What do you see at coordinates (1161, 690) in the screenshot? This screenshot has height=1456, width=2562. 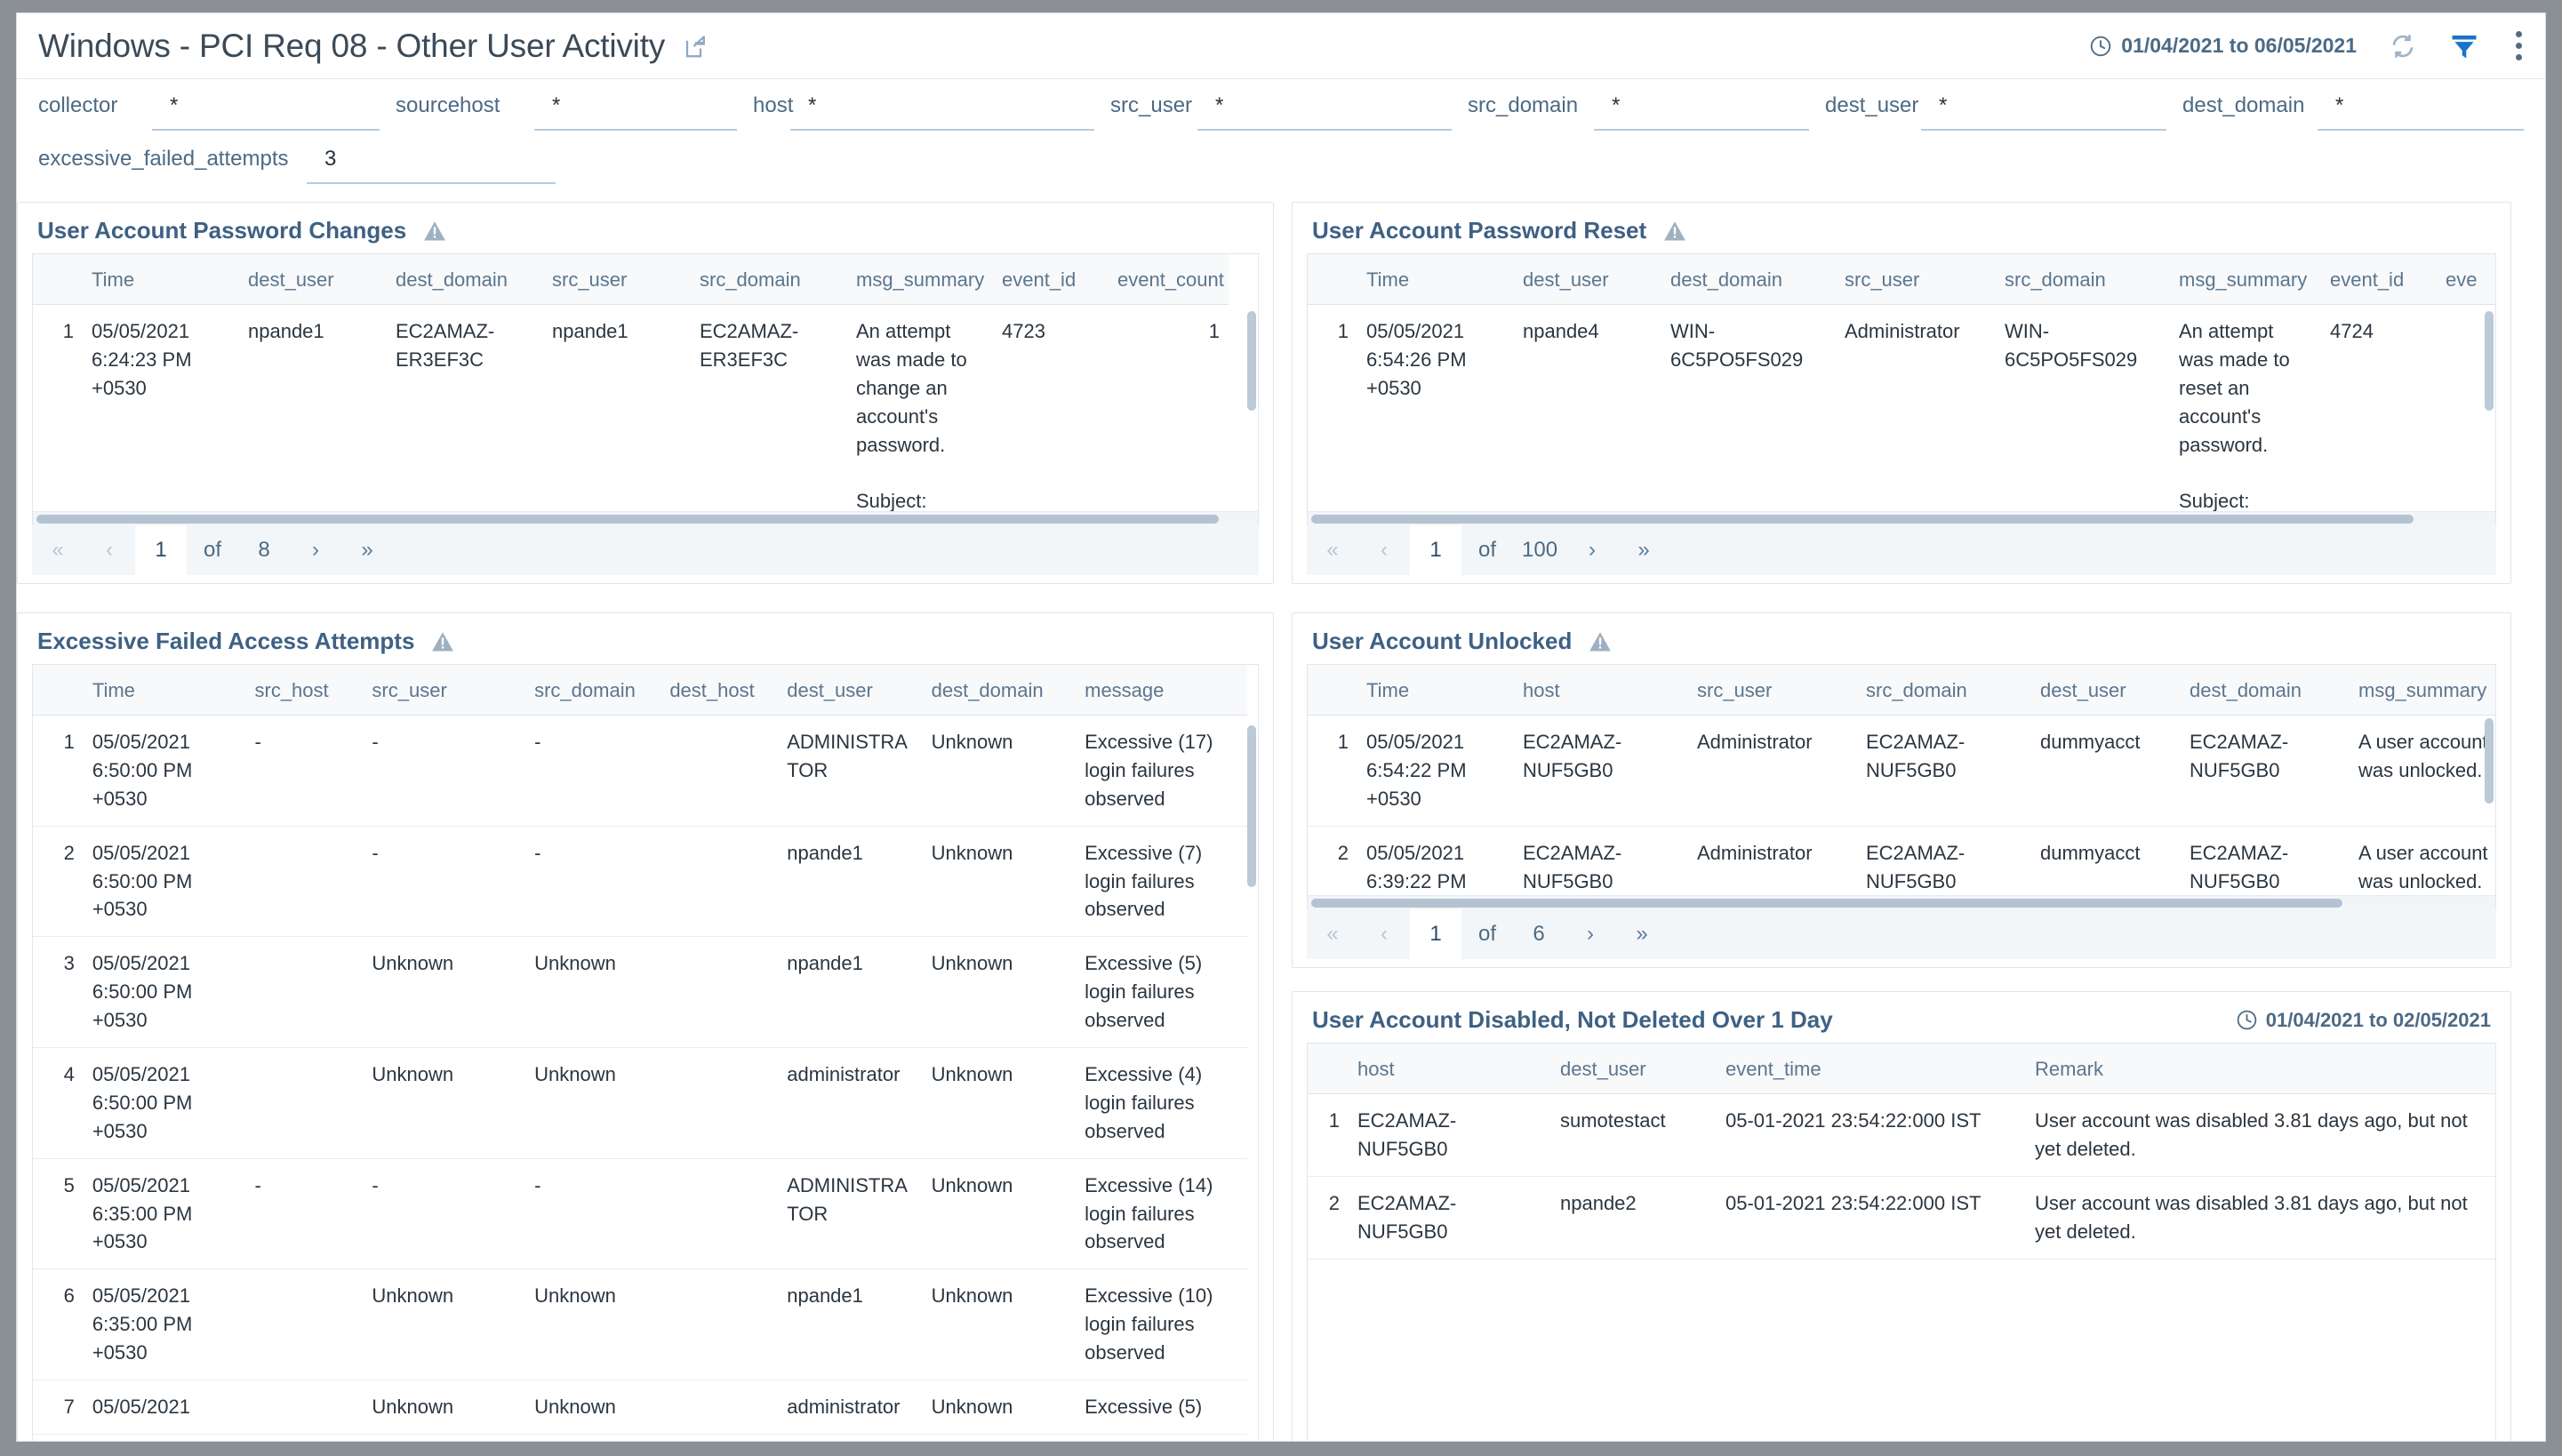 I see `col-message: message` at bounding box center [1161, 690].